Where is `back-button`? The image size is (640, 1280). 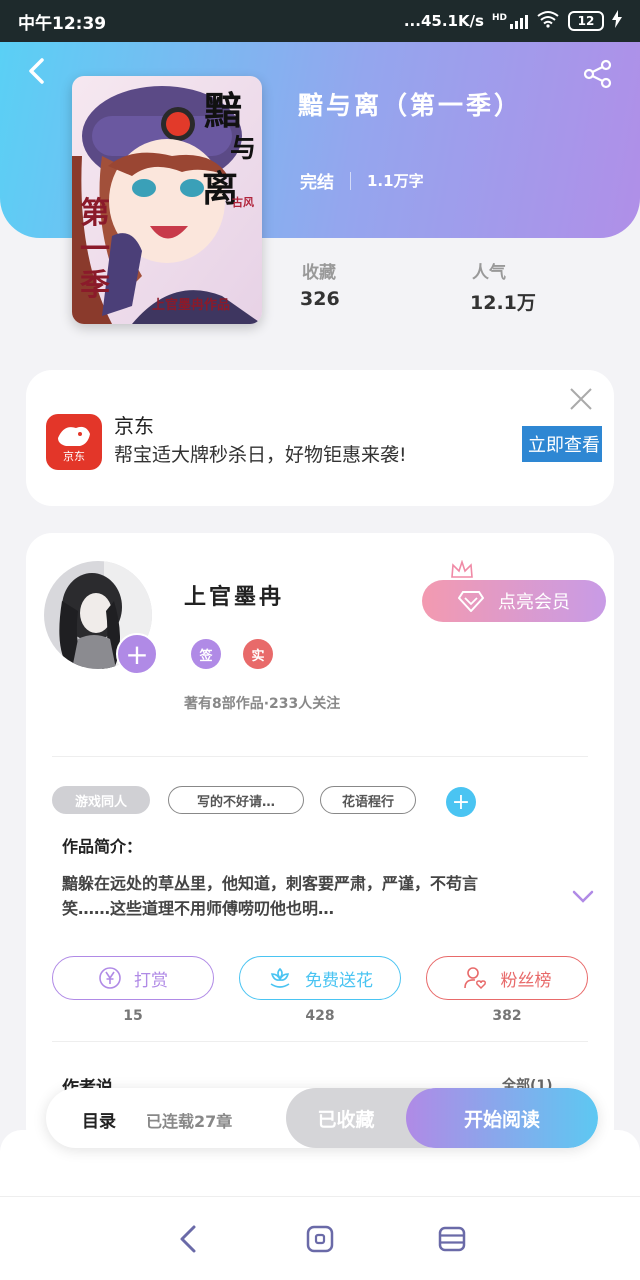
back-button is located at coordinates (37, 71).